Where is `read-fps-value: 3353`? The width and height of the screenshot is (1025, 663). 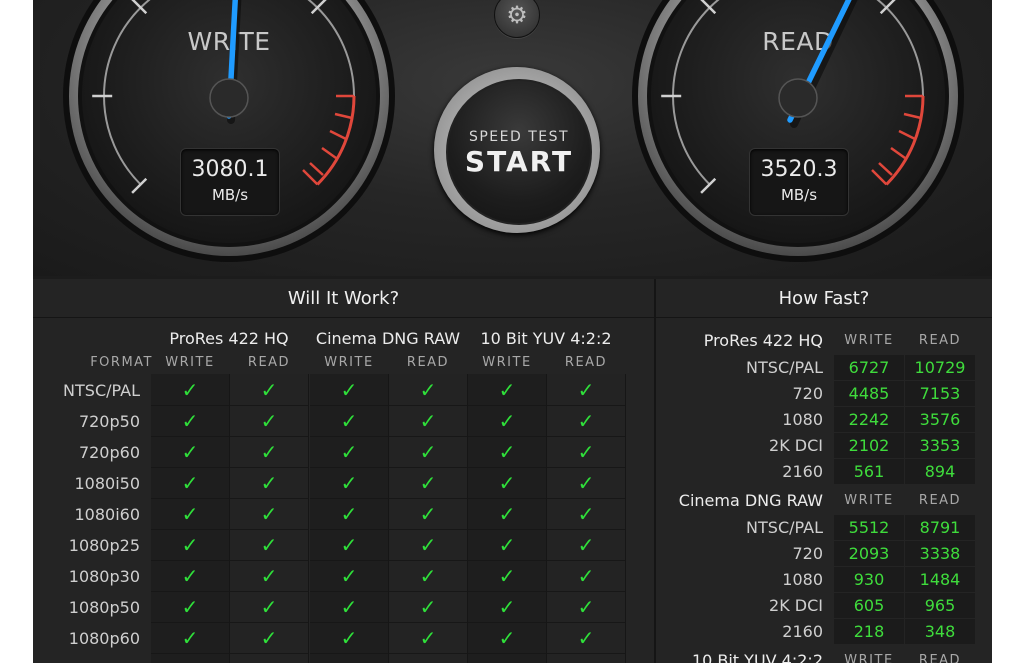 read-fps-value: 3353 is located at coordinates (940, 445).